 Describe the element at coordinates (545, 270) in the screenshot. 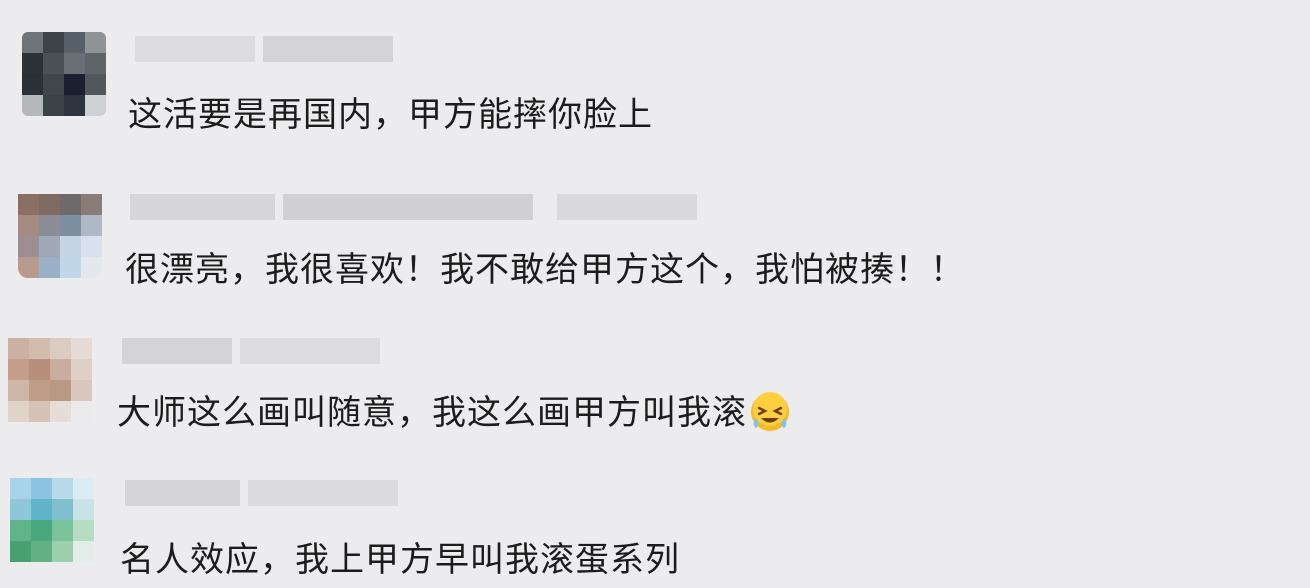

I see `comment-text: 很漂亮，我很喜欢！我不敢给甲方这个，我怕被揍！！` at that location.